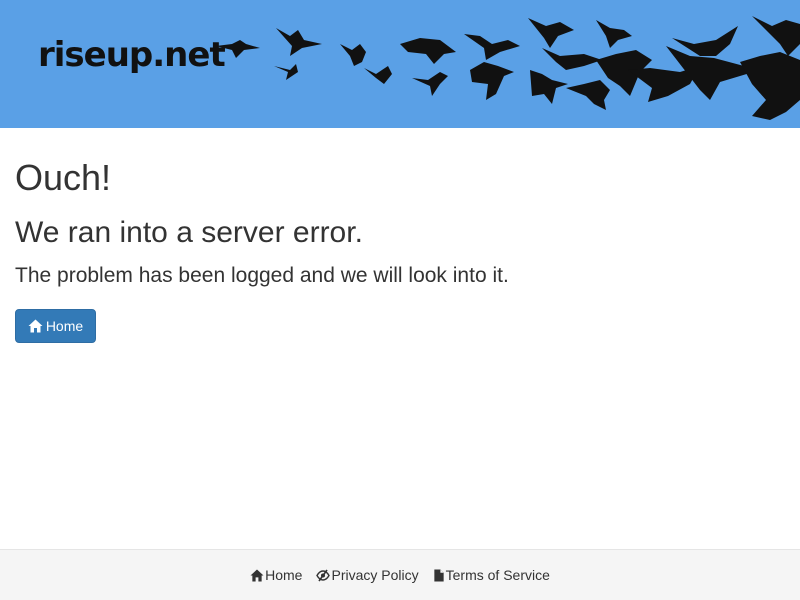  What do you see at coordinates (323, 575) in the screenshot?
I see `eye-slash-icon` at bounding box center [323, 575].